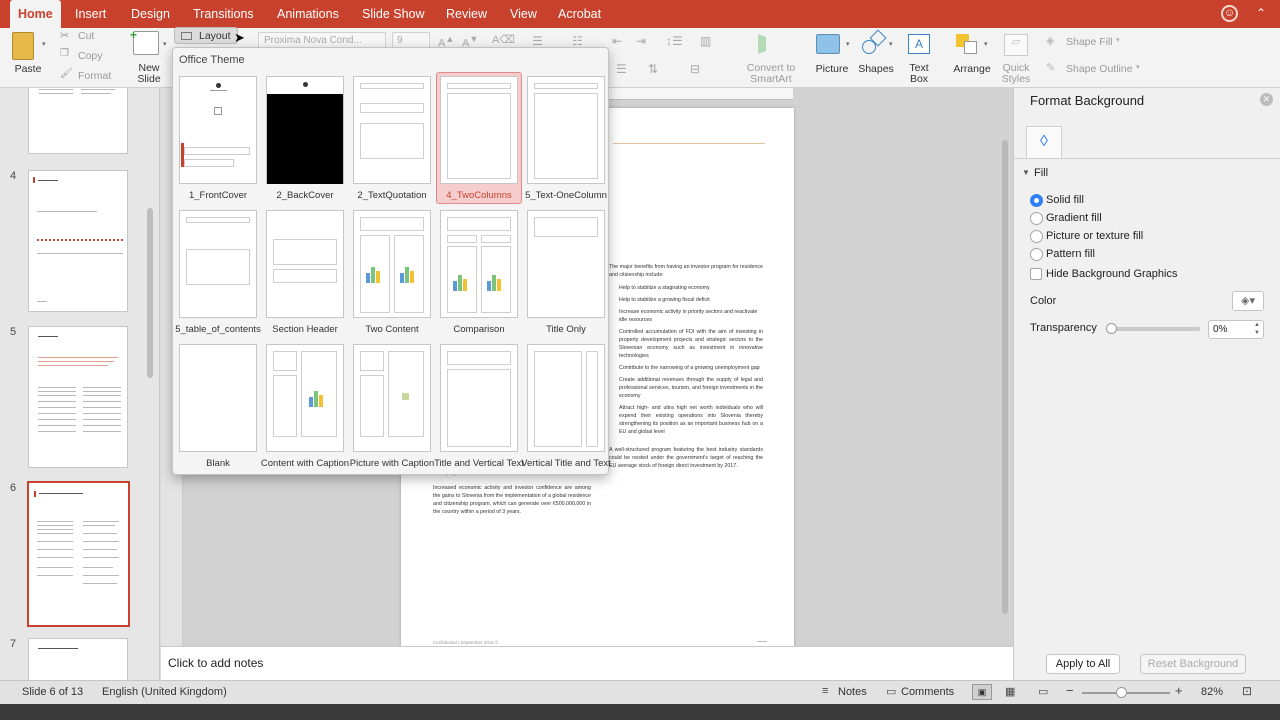 This screenshot has width=1280, height=720. What do you see at coordinates (621, 69) in the screenshot?
I see `justify-icon: ☰` at bounding box center [621, 69].